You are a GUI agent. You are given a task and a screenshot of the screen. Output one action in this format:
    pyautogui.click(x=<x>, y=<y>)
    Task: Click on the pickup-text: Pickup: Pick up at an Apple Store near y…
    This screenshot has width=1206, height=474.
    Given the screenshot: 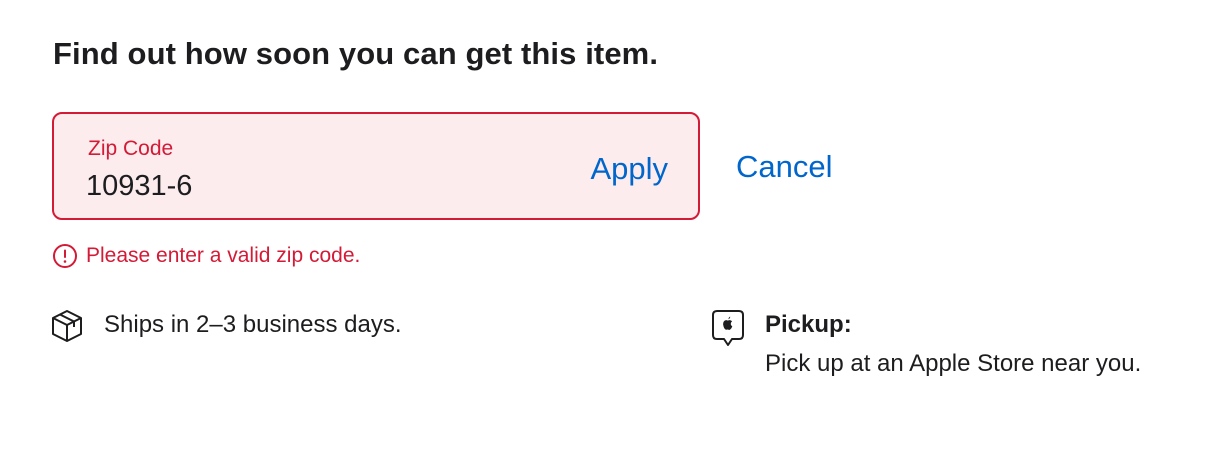 What is the action you would take?
    pyautogui.click(x=975, y=345)
    